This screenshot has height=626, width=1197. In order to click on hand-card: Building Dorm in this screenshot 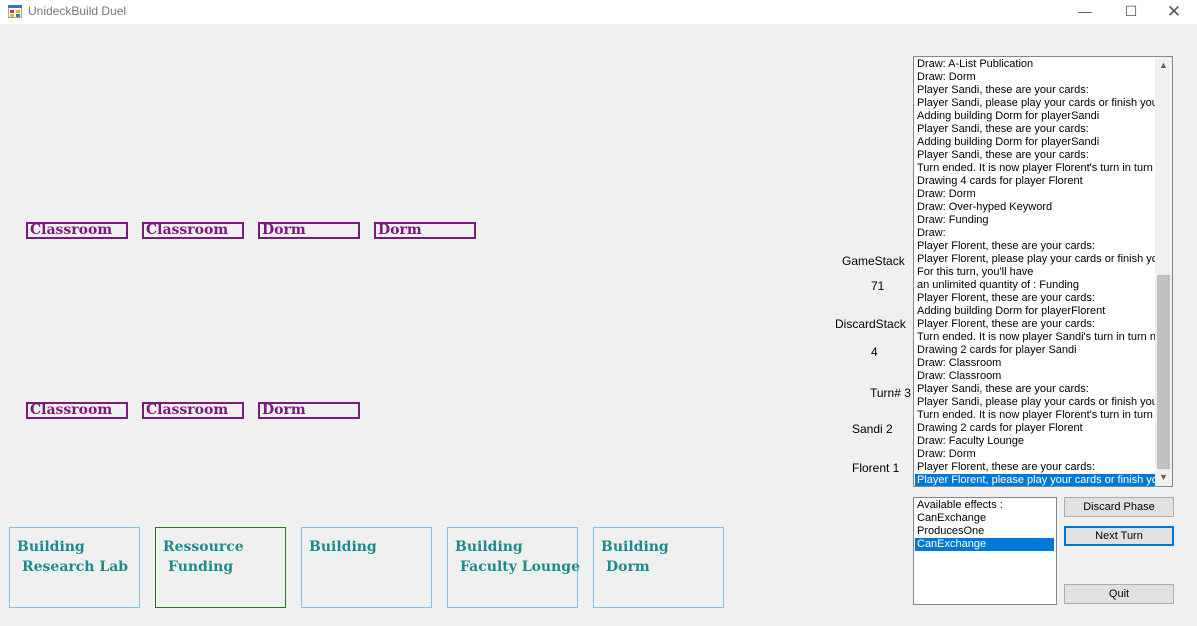, I will do `click(658, 567)`.